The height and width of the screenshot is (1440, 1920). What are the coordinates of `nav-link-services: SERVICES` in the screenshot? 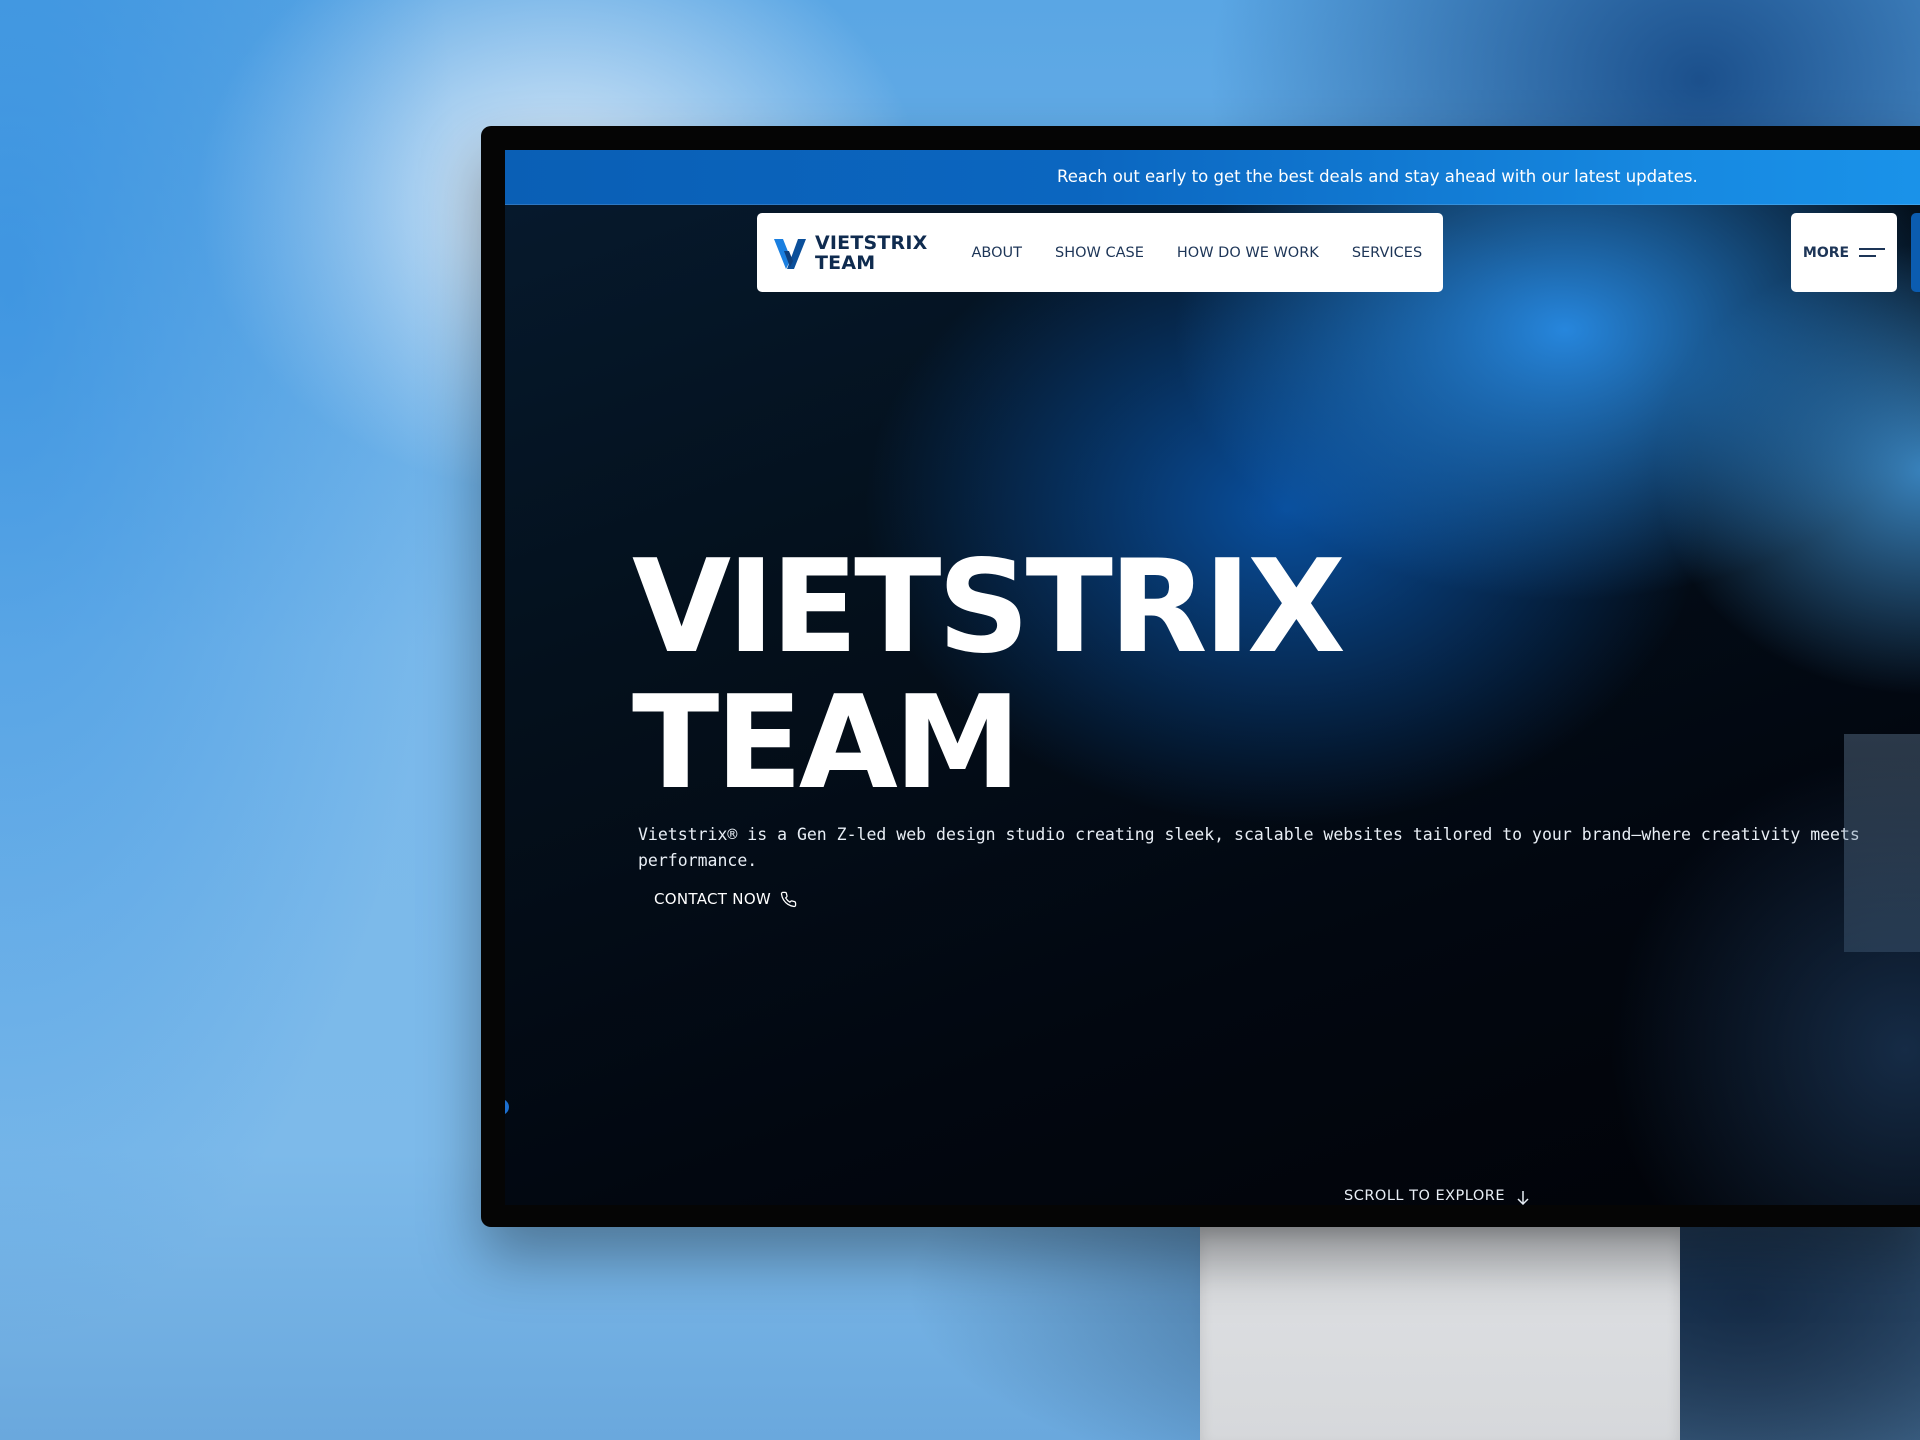 It's located at (1387, 253).